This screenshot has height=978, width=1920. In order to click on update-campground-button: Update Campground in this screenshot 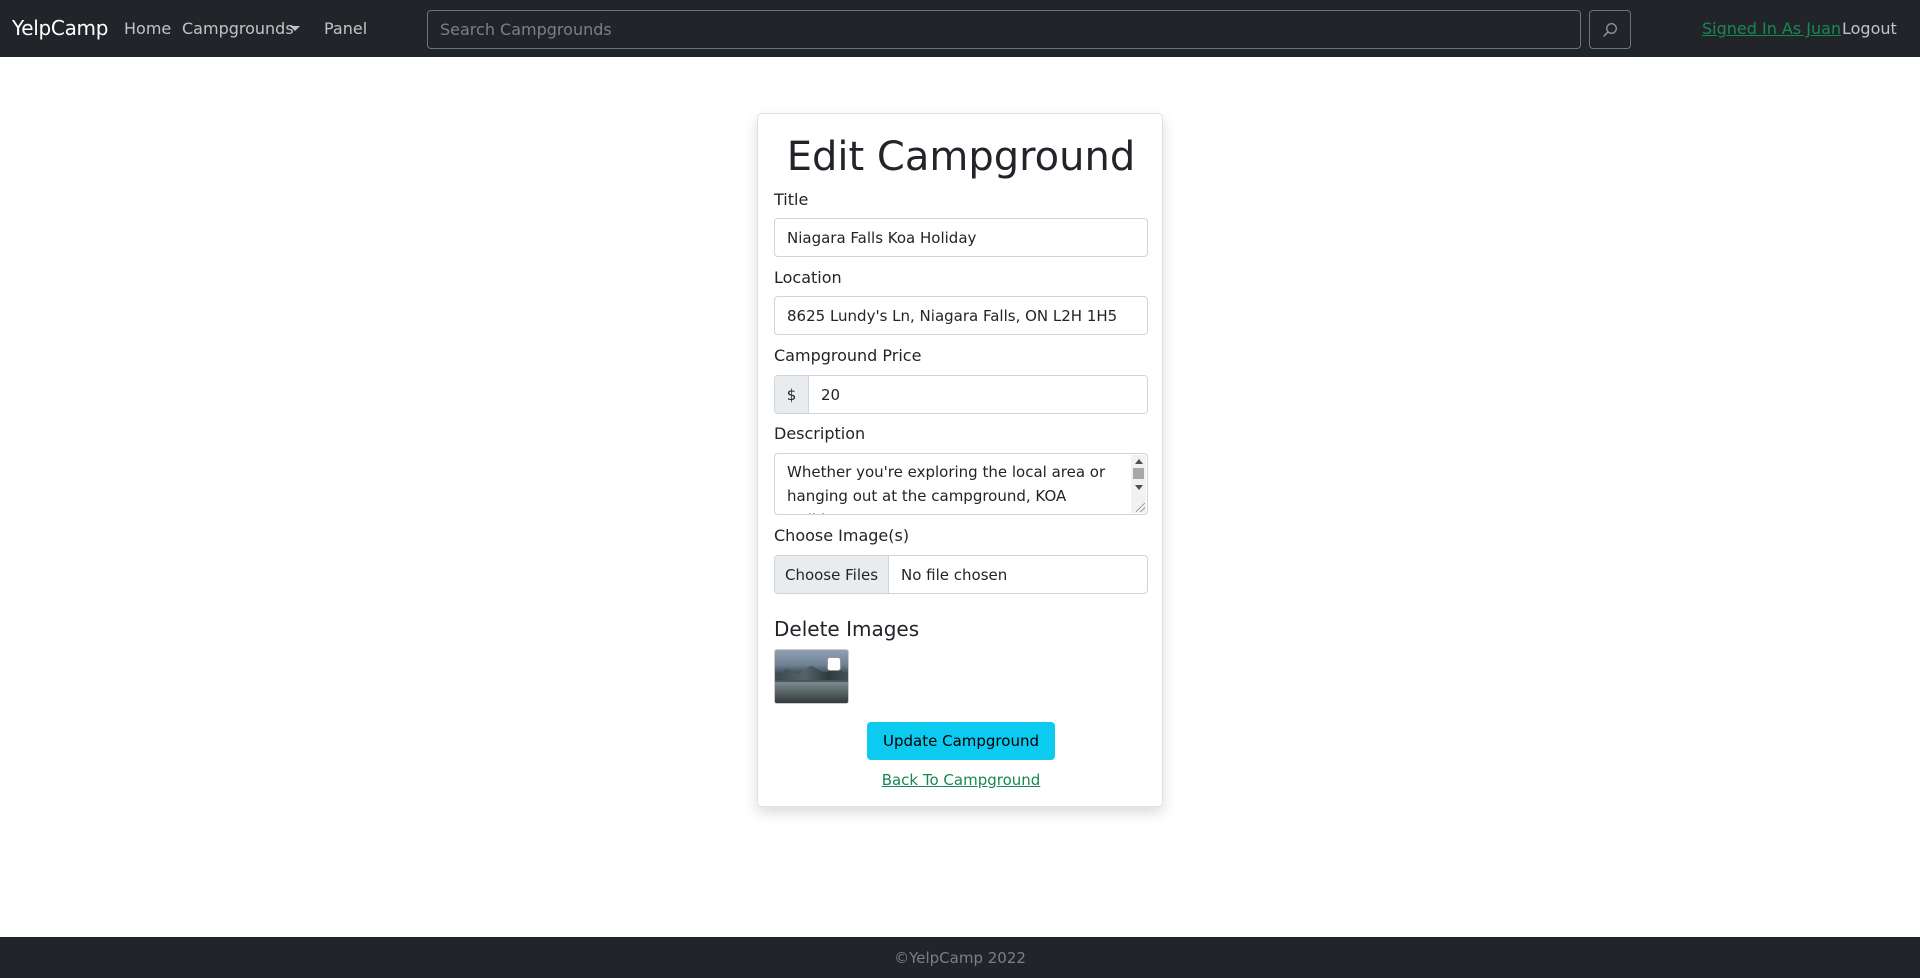, I will do `click(961, 741)`.